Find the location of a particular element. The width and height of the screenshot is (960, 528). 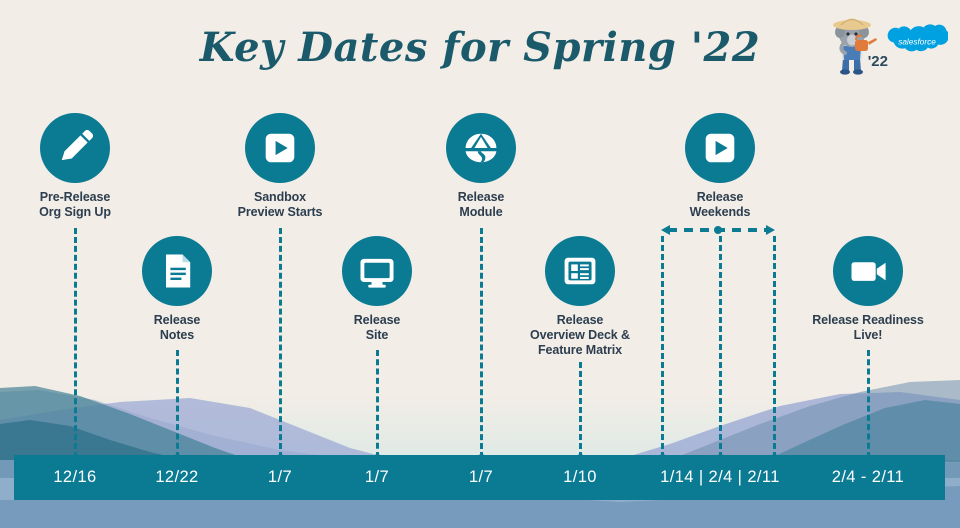

milestone-label-line: Release Readiness is located at coordinates (868, 320).